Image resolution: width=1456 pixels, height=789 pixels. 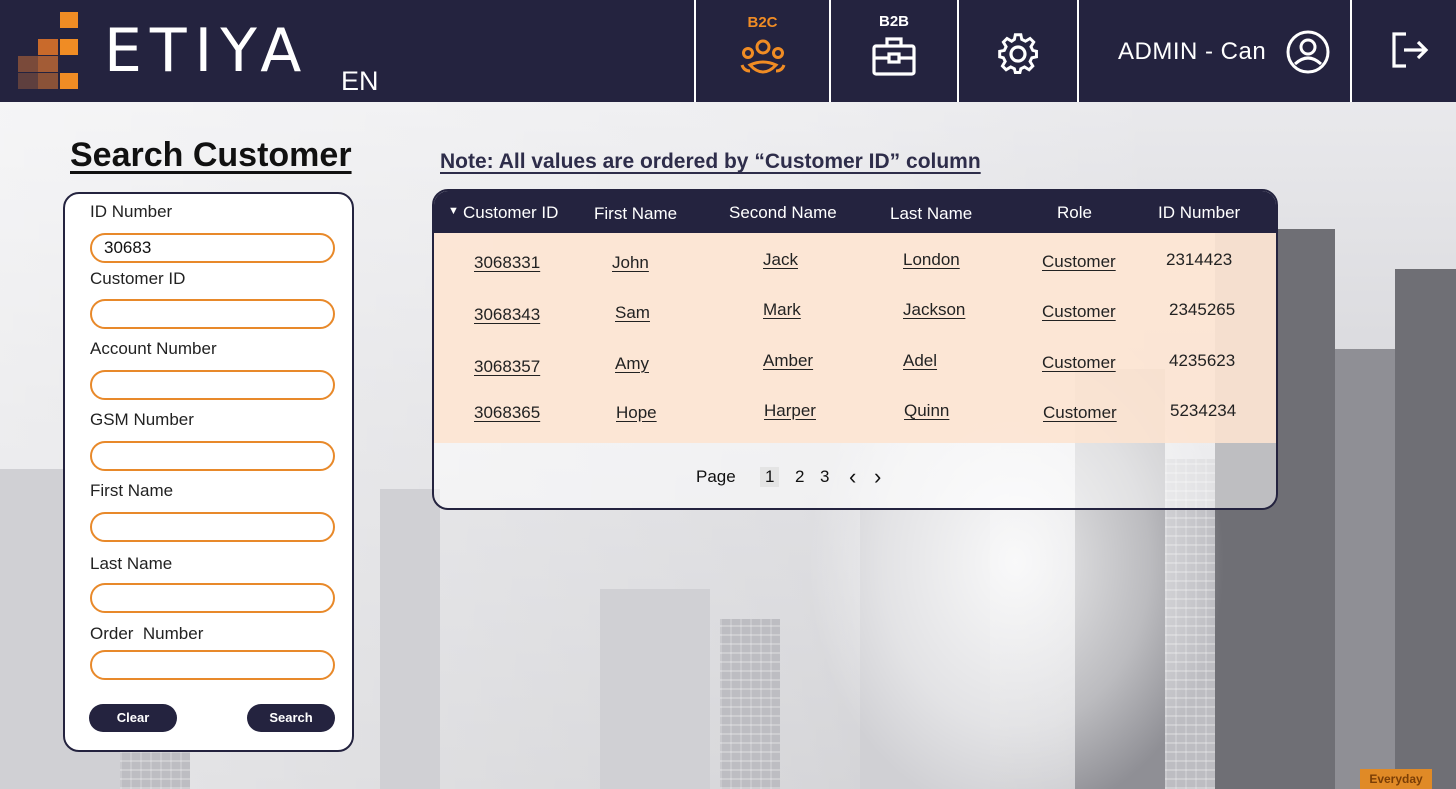 I want to click on page-2-button: 2, so click(x=799, y=477).